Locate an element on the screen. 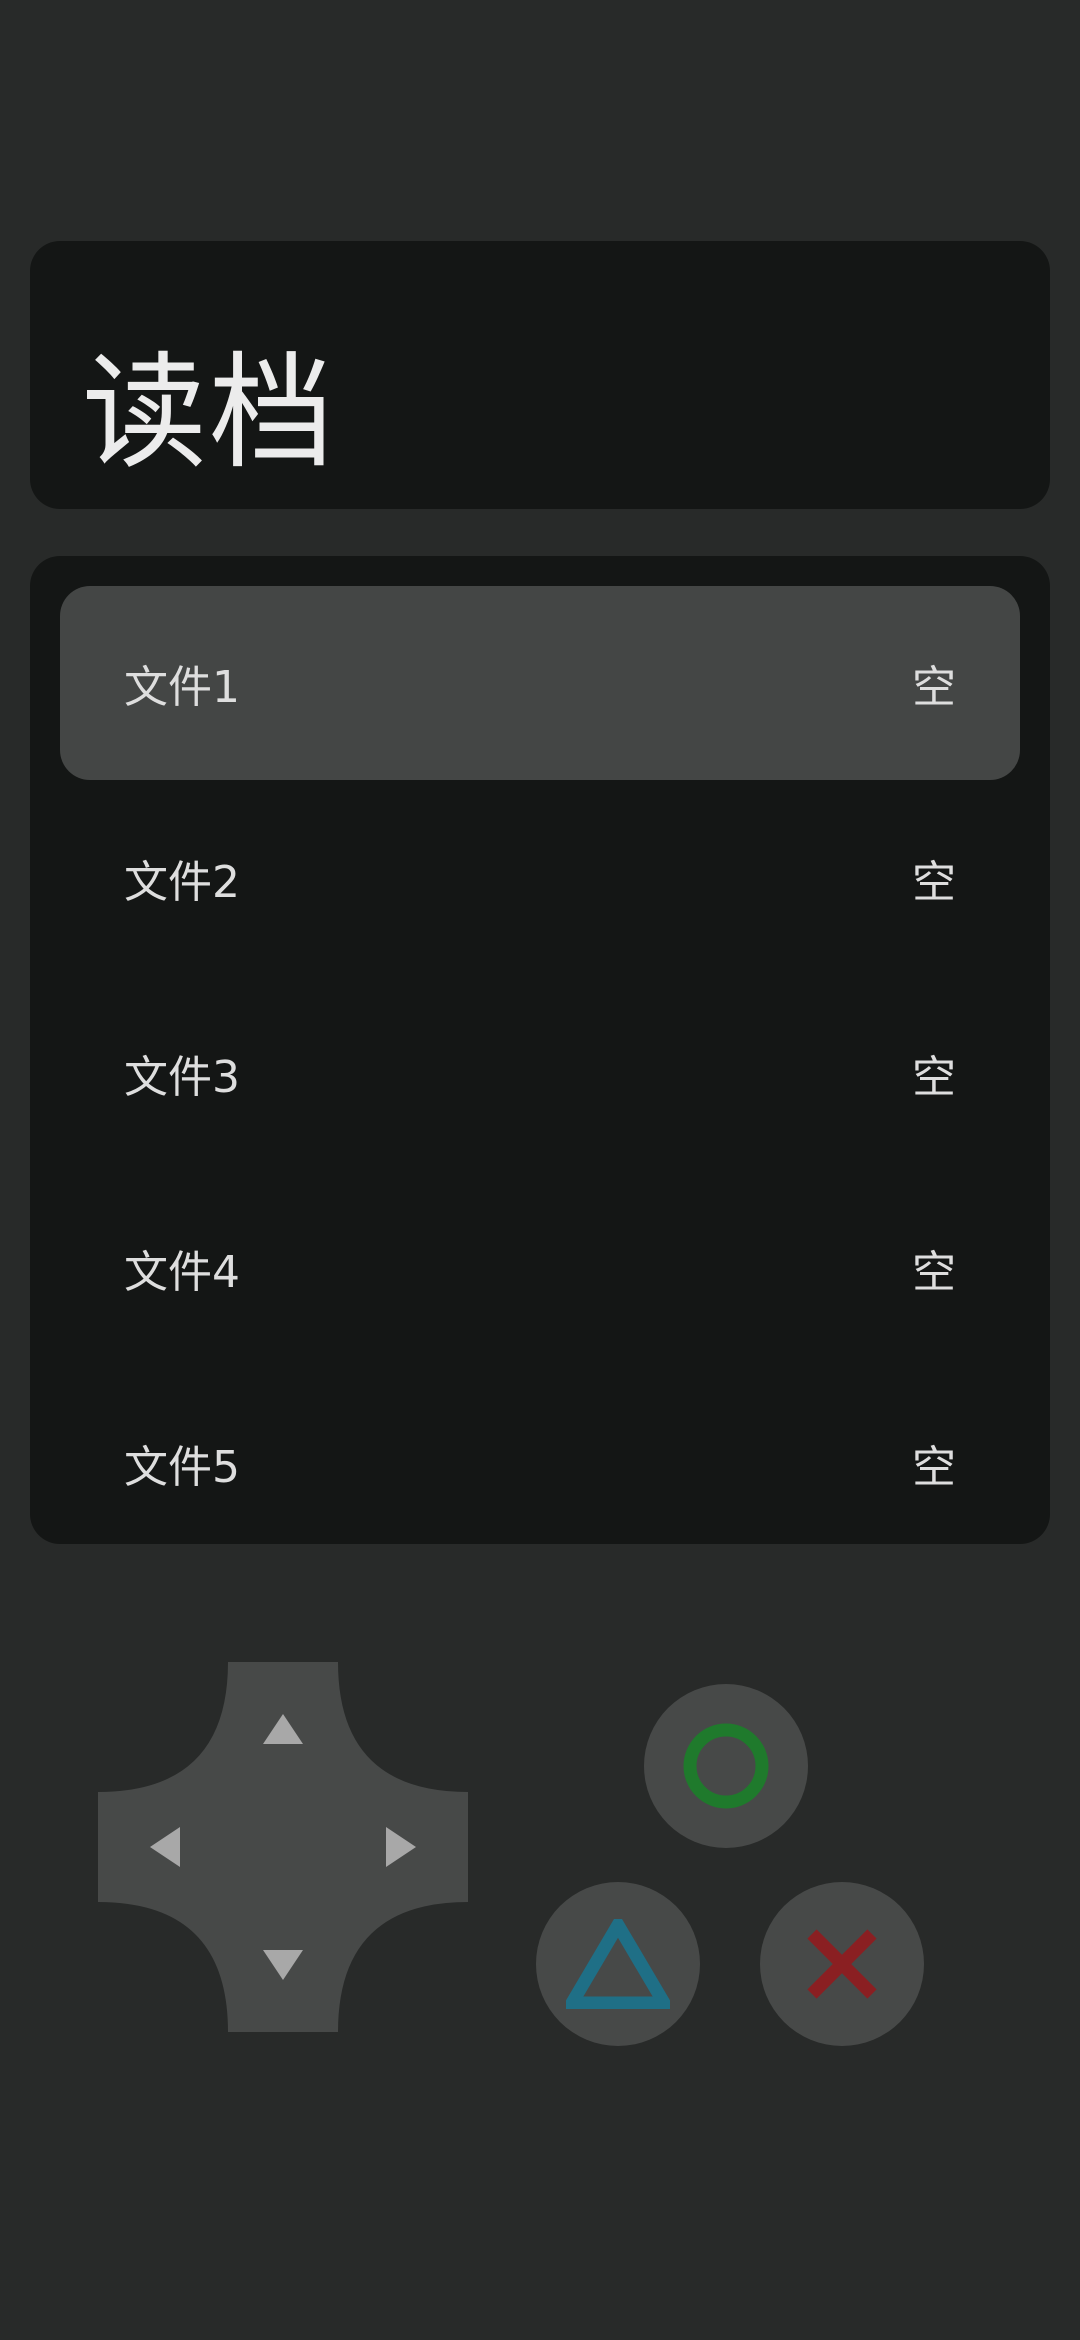  cross-icon is located at coordinates (842, 1964).